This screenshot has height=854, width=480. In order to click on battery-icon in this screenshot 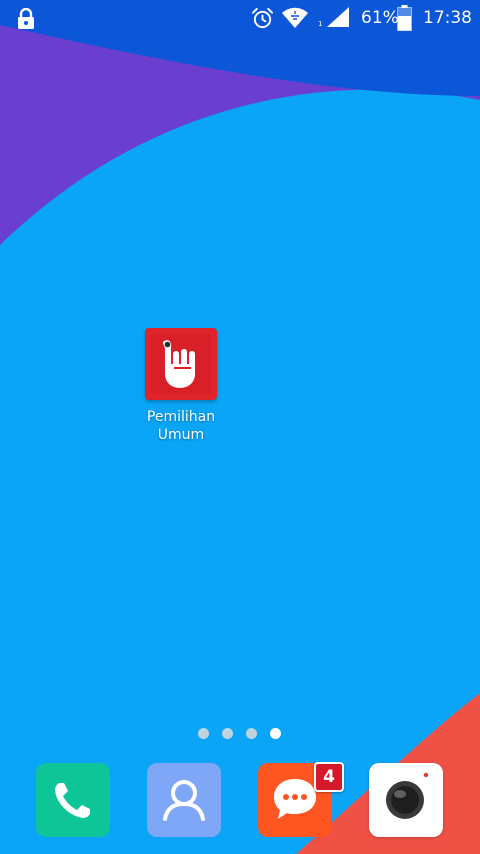, I will do `click(404, 18)`.